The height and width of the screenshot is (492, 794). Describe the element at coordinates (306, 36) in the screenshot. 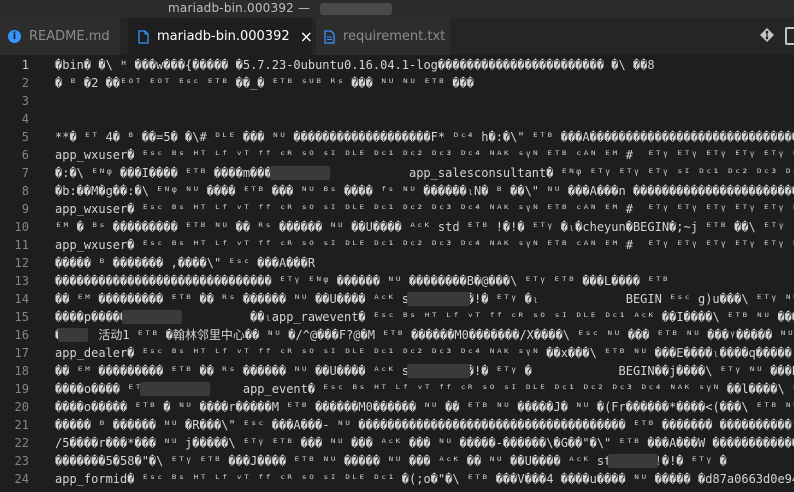

I see `close-icon: ×` at that location.